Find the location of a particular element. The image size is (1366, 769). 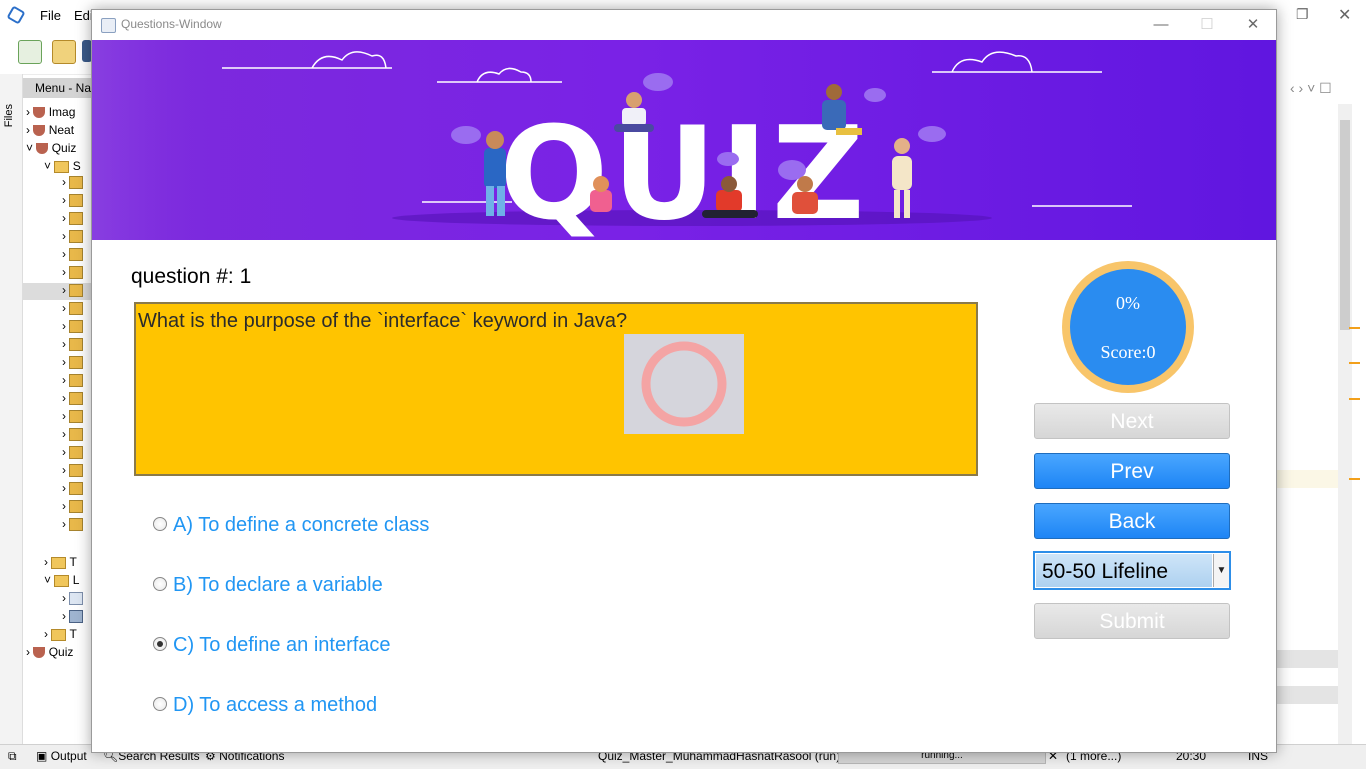

jdk-icon is located at coordinates (76, 617).